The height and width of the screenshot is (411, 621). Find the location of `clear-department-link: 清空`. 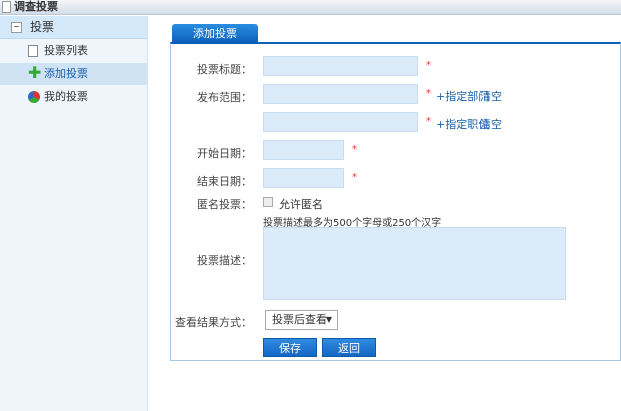

clear-department-link: 清空 is located at coordinates (491, 96).